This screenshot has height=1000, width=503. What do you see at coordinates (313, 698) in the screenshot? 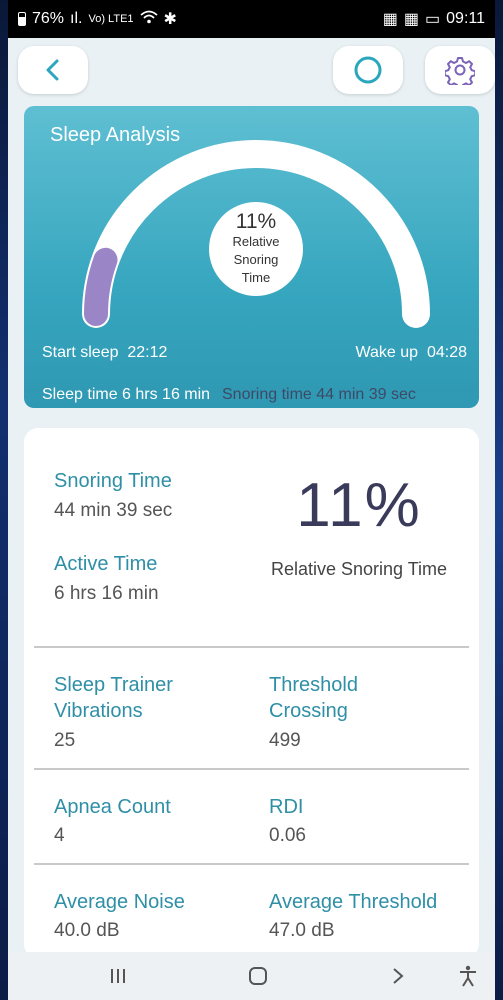
I see `threshold-label: Threshold Crossing` at bounding box center [313, 698].